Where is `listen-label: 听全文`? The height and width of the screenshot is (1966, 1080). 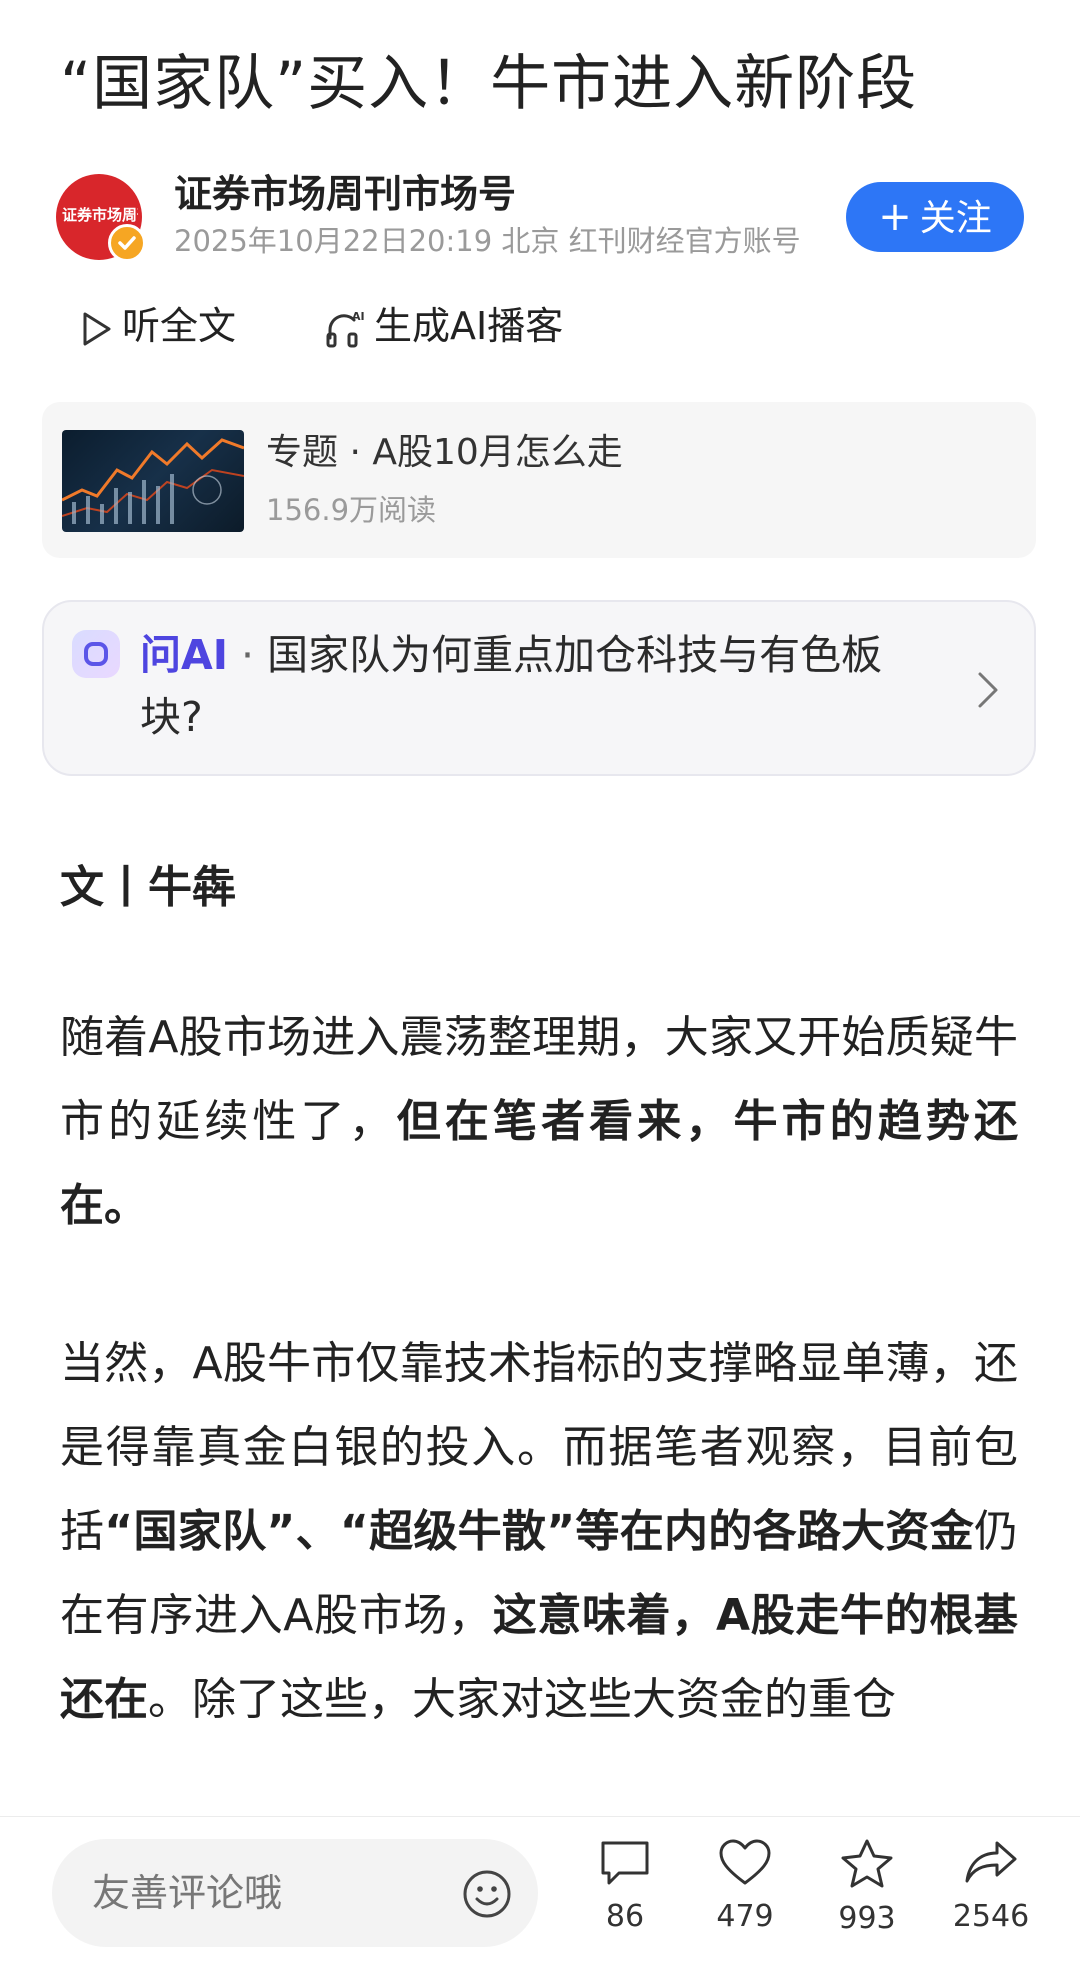
listen-label: 听全文 is located at coordinates (179, 326).